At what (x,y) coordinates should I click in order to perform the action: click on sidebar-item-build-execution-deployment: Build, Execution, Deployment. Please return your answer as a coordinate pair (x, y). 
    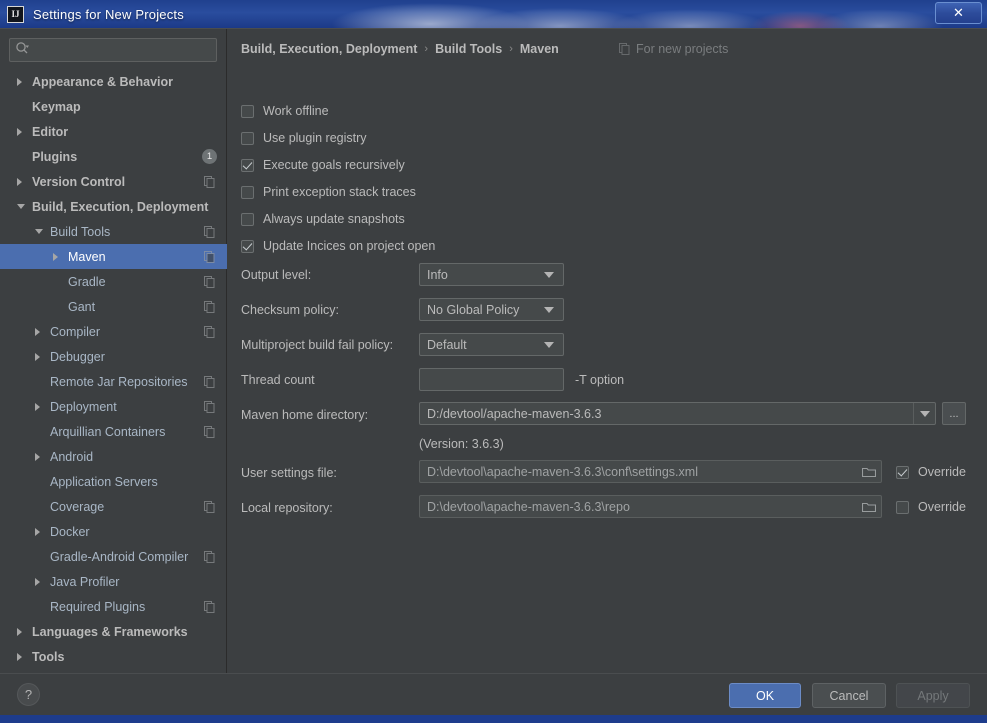
    Looking at the image, I should click on (113, 206).